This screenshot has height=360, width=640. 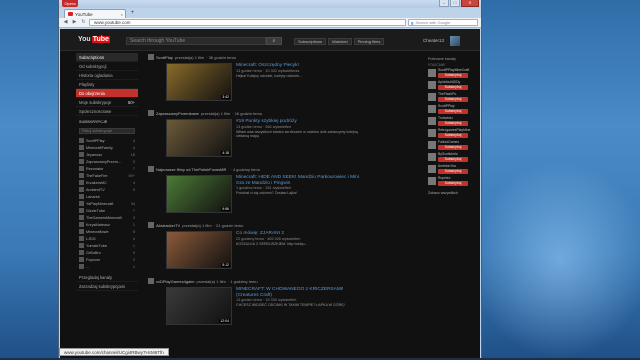 What do you see at coordinates (274, 41) in the screenshot?
I see `youtube-search-button: ⌕` at bounding box center [274, 41].